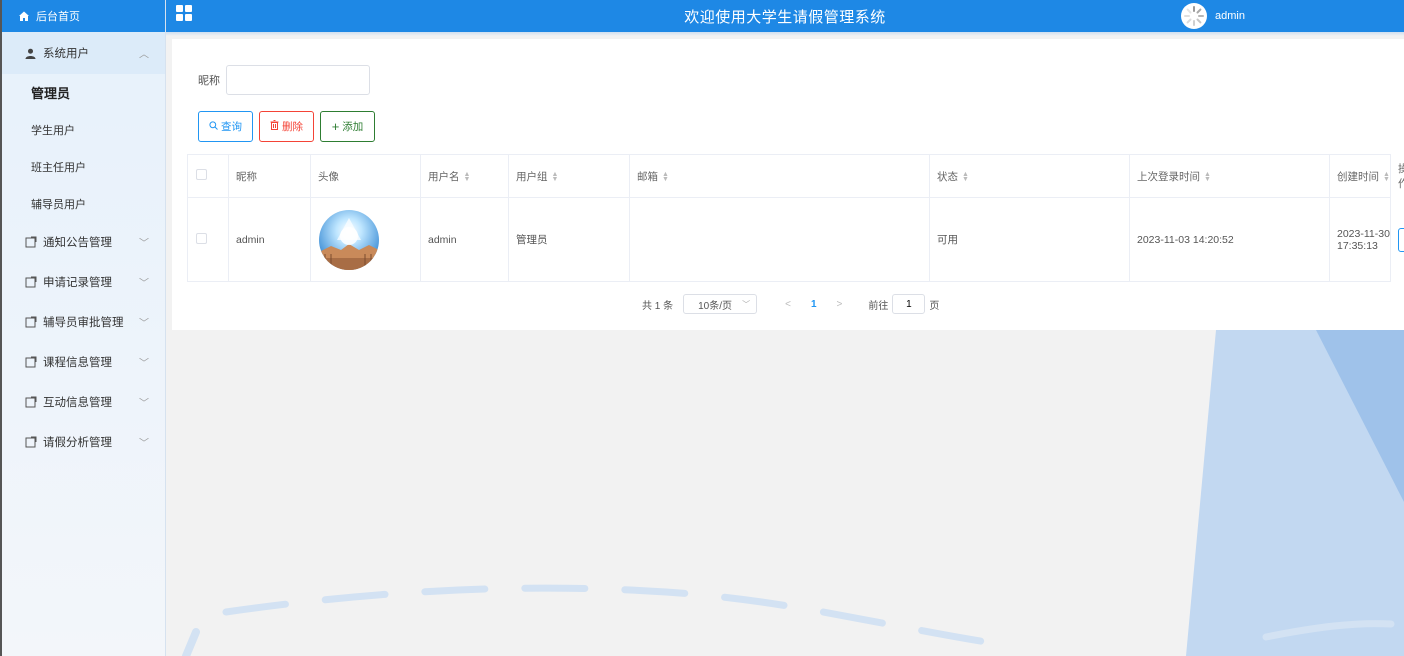  Describe the element at coordinates (83, 92) in the screenshot. I see `sidebar-item-admin: 管理员` at that location.